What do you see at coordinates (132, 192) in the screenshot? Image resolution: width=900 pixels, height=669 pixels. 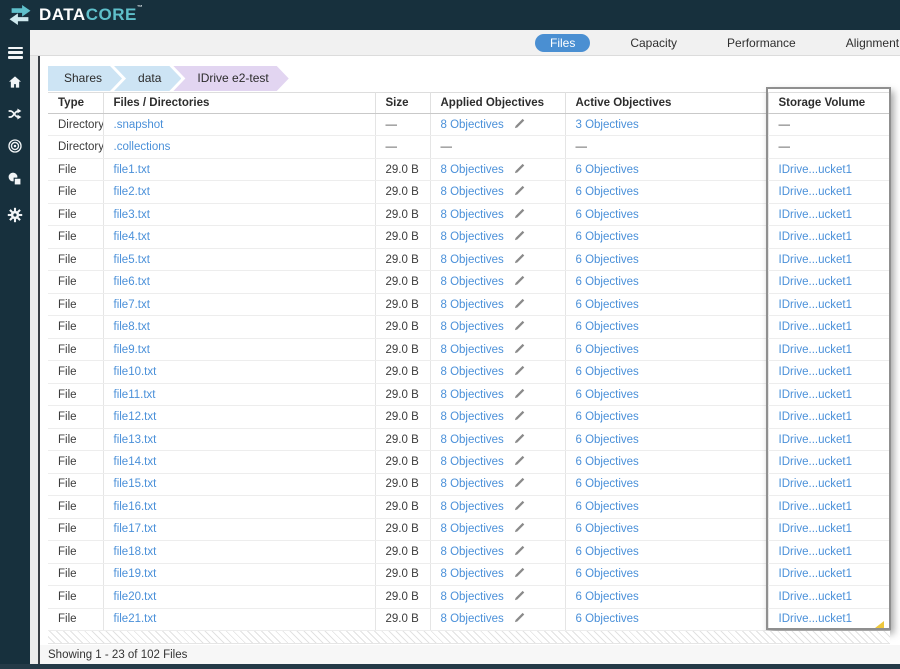 I see `file-name-link: file2.txt` at bounding box center [132, 192].